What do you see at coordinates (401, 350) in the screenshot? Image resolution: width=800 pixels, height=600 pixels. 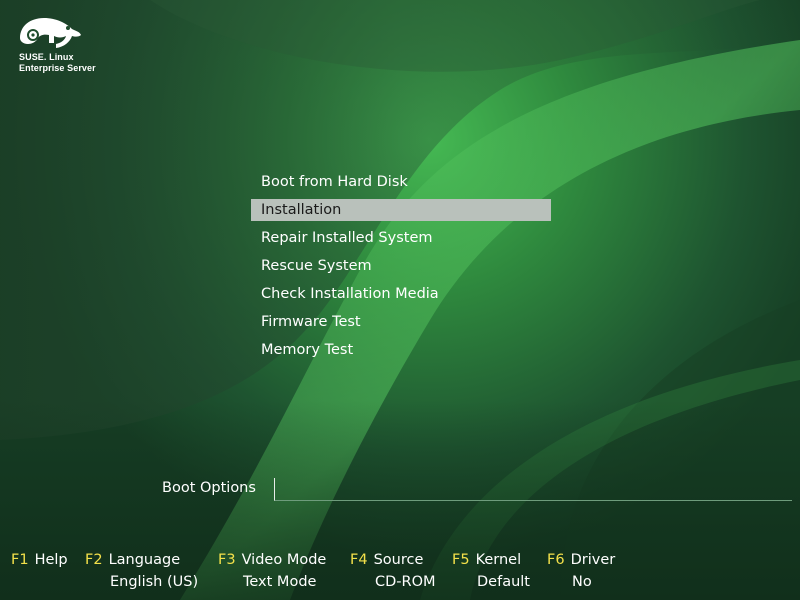 I see `boot-item-memory-test: Memory Test` at bounding box center [401, 350].